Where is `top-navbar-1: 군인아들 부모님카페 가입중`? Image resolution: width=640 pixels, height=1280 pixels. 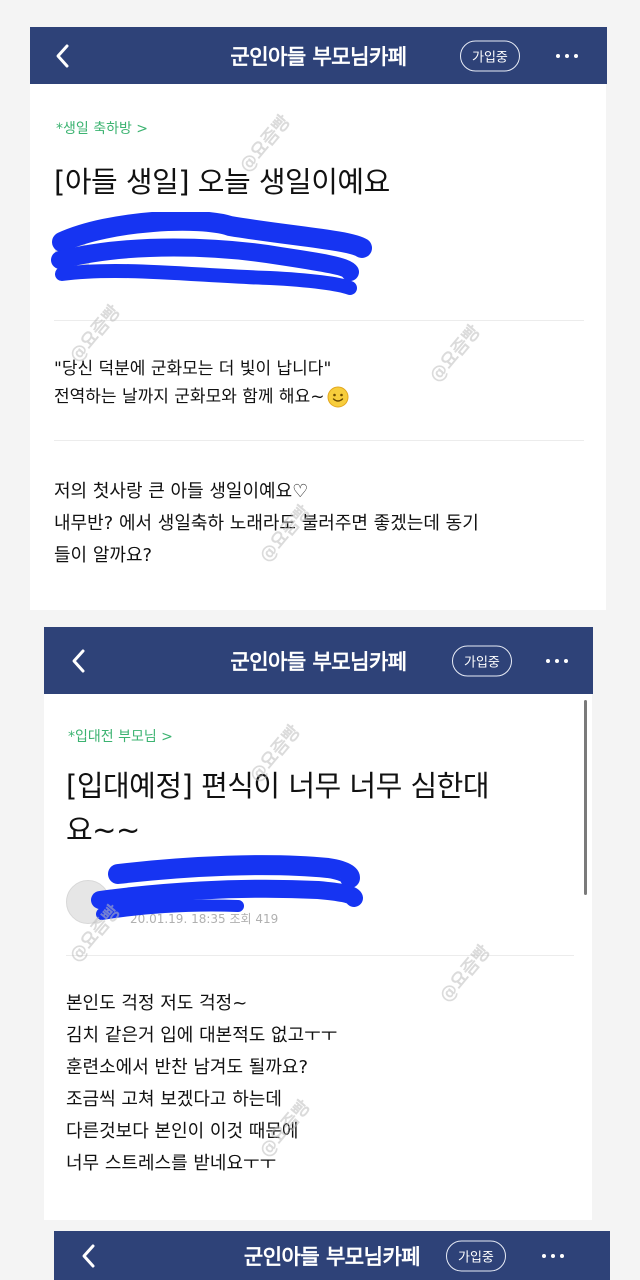
top-navbar-1: 군인아들 부모님카페 가입중 is located at coordinates (318, 55).